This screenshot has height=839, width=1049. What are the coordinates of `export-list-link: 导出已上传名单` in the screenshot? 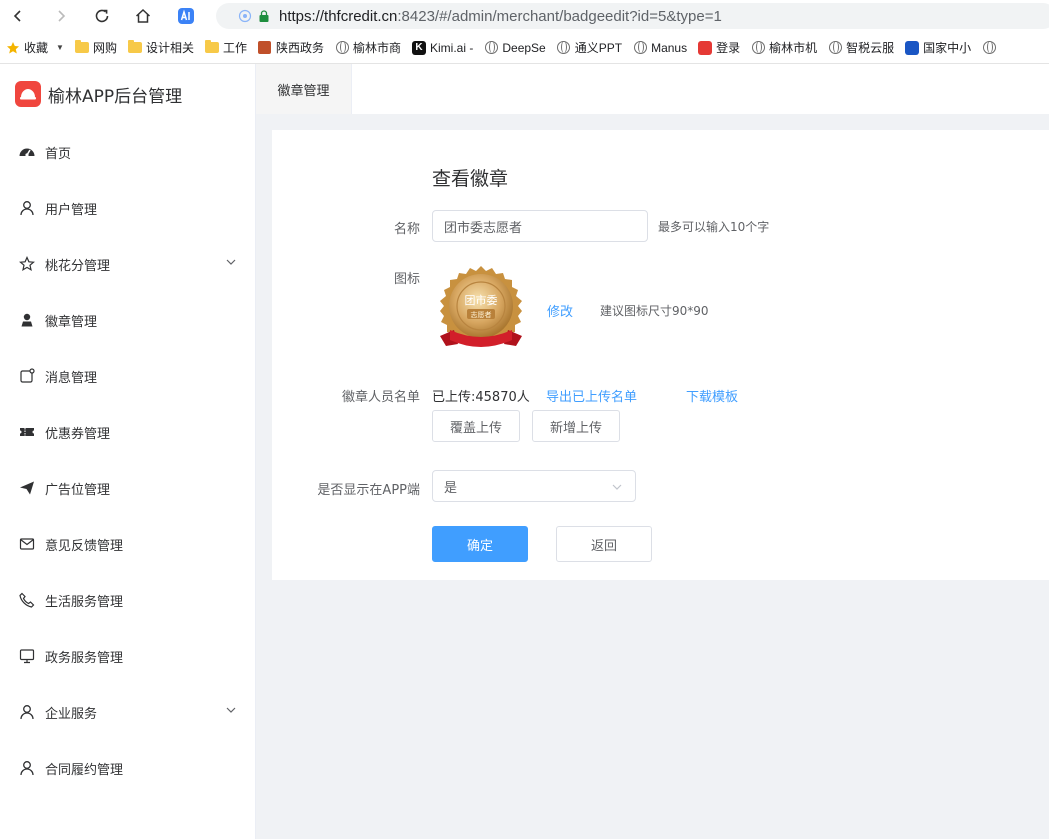 It's located at (591, 395).